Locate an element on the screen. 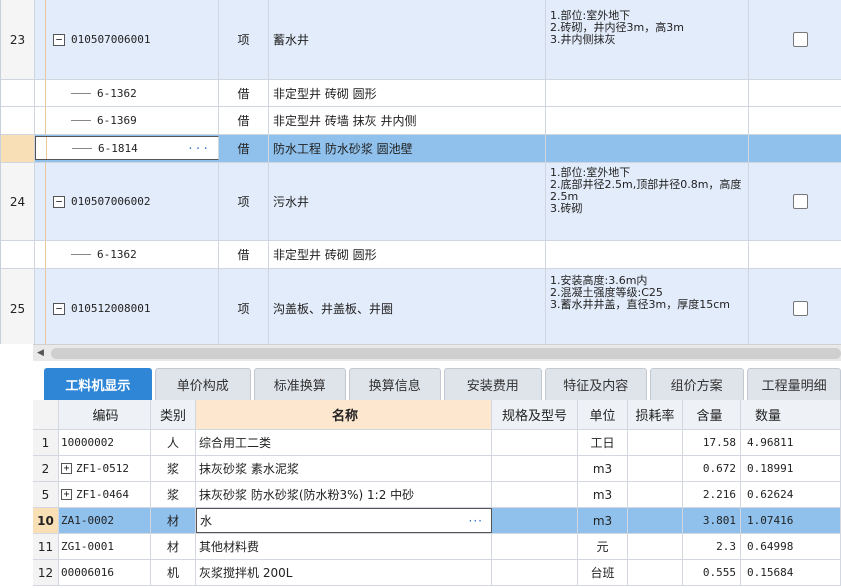  row-index: 12 is located at coordinates (46, 572).